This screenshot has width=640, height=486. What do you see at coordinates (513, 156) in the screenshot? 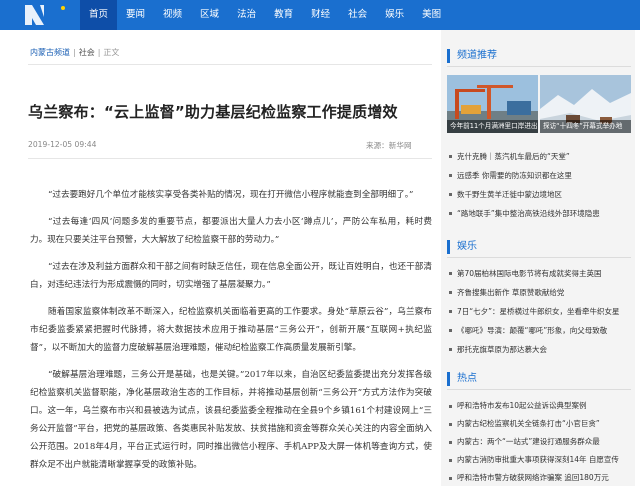
I see `recommend-item-text: 克什克腾｜蒸汽机车最后的“天堂”` at bounding box center [513, 156].